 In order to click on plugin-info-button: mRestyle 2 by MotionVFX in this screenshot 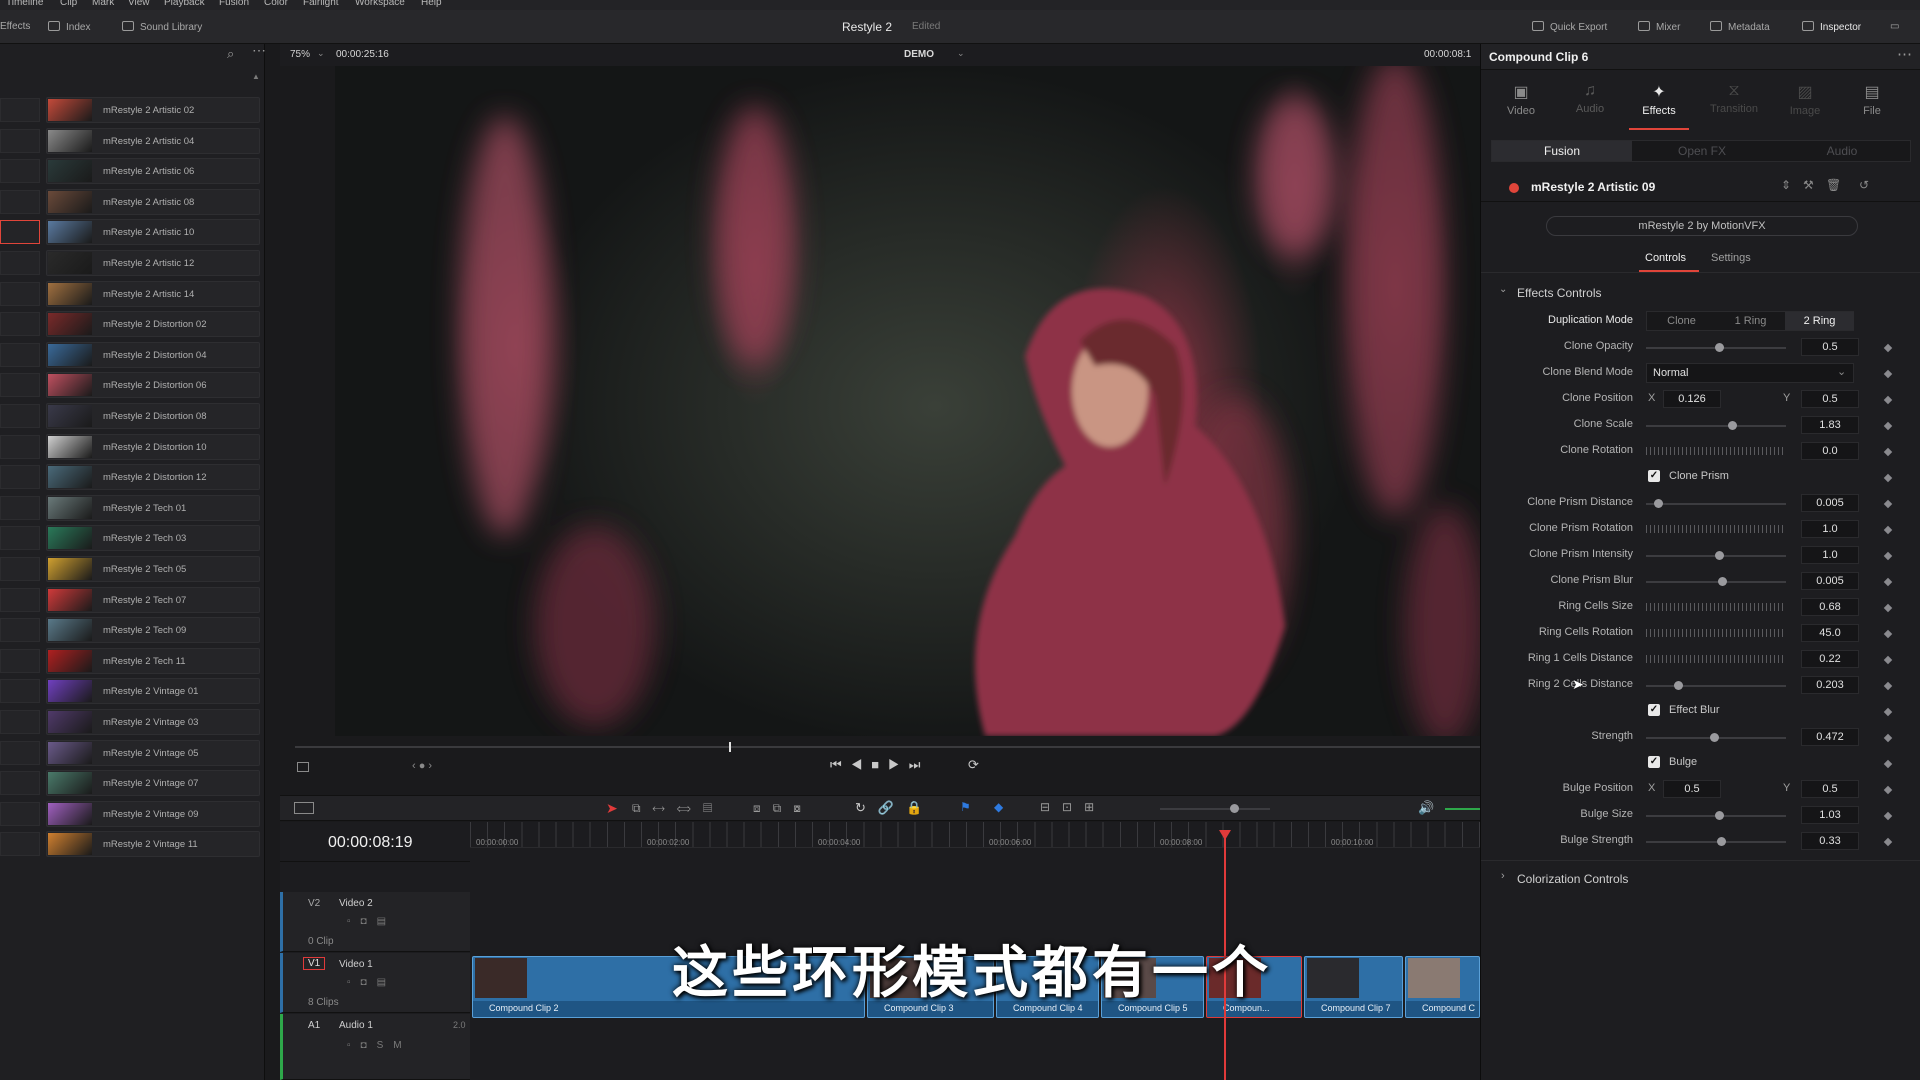, I will do `click(1702, 226)`.